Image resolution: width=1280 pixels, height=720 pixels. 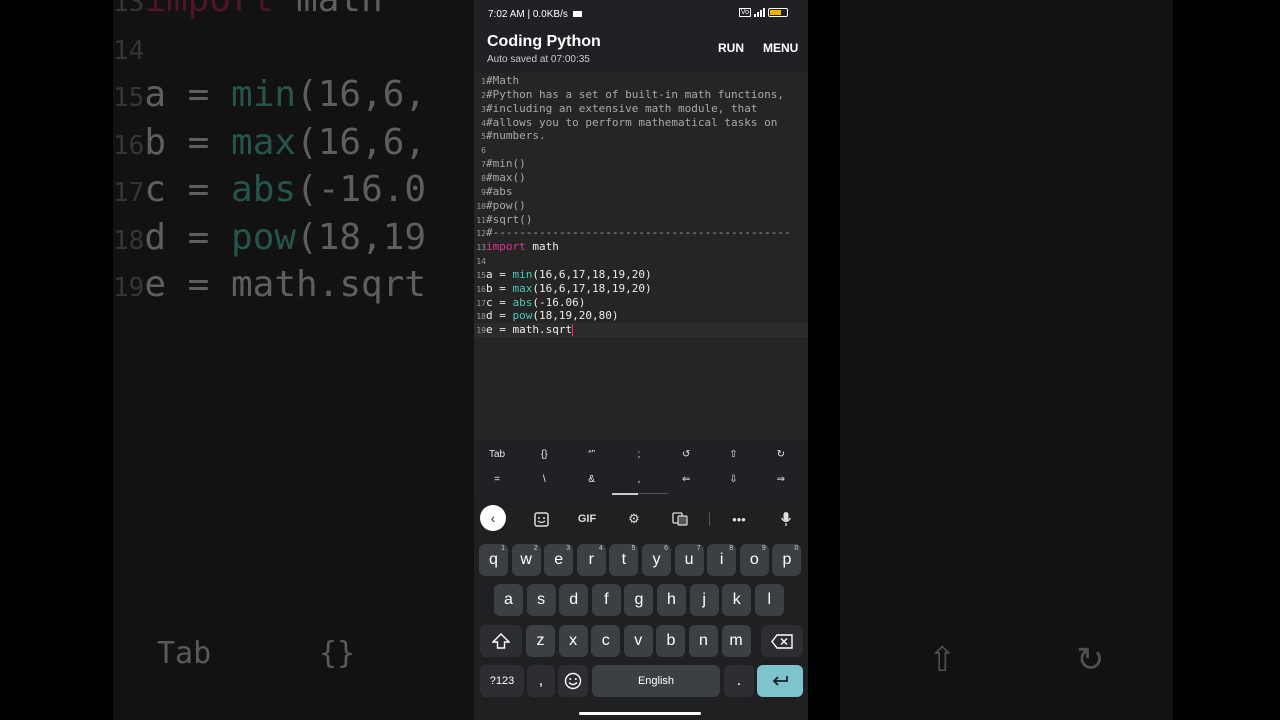 I want to click on key-o: o9, so click(x=754, y=560).